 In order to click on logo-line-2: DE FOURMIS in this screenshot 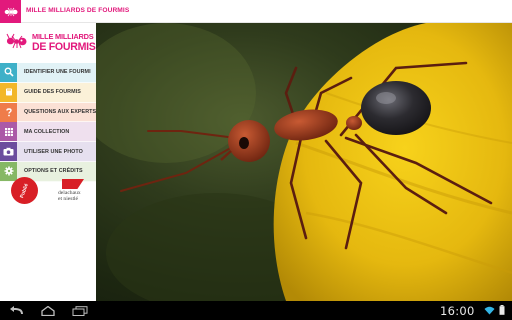, I will do `click(64, 47)`.